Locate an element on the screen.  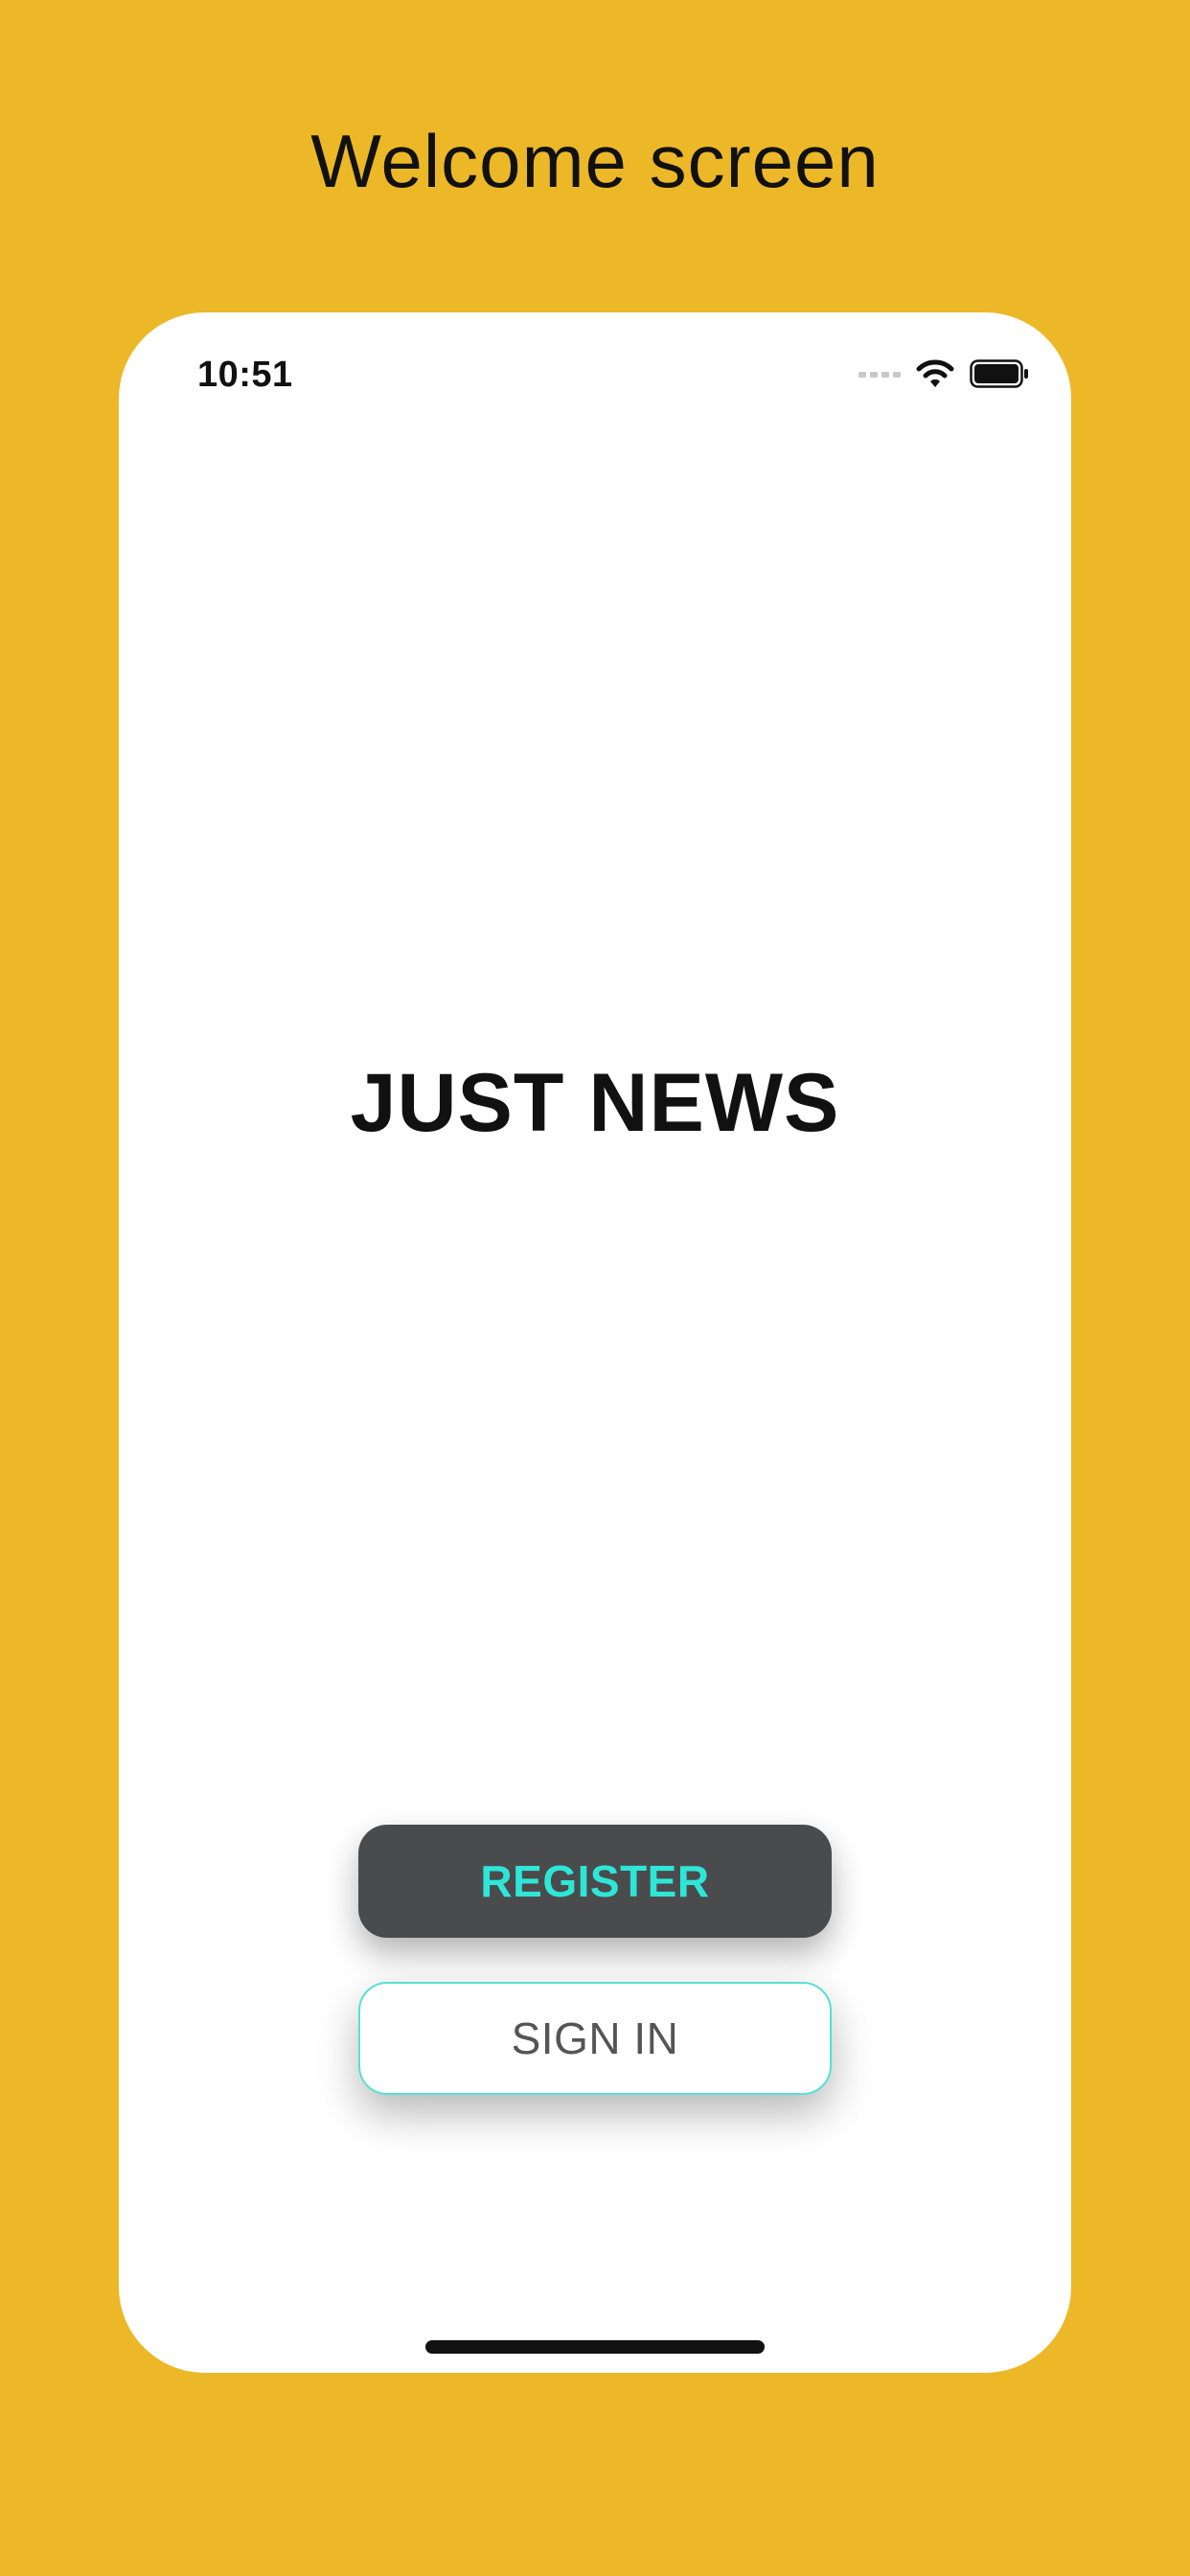
sign-in-button: SIGN IN is located at coordinates (595, 2038).